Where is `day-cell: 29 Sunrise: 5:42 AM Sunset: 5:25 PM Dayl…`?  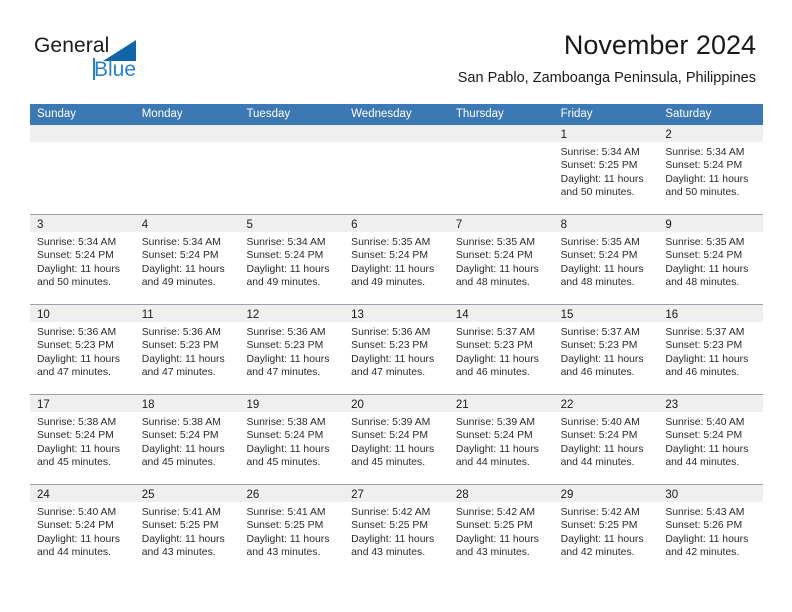
day-cell: 29 Sunrise: 5:42 AM Sunset: 5:25 PM Dayl… is located at coordinates (606, 529).